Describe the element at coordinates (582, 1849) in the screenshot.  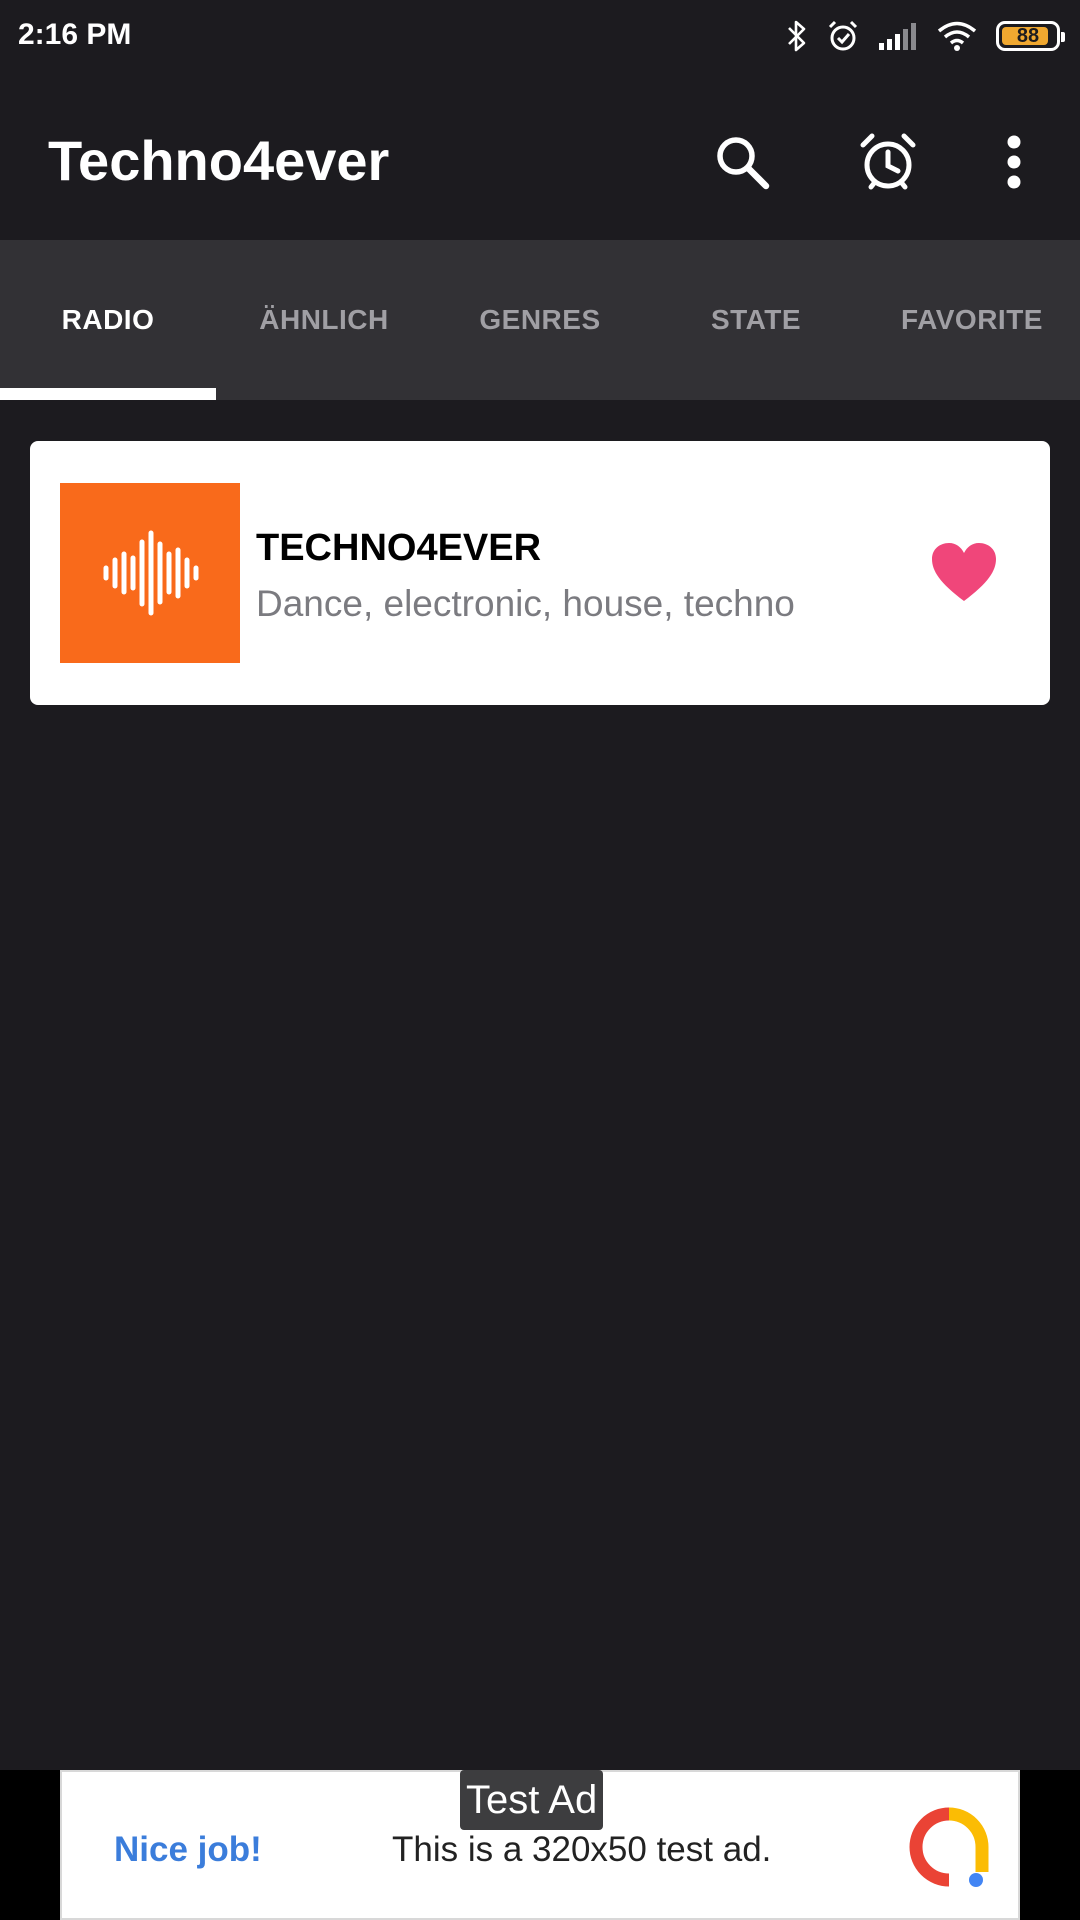
I see `ad-text: This is a 320x50 test ad.` at that location.